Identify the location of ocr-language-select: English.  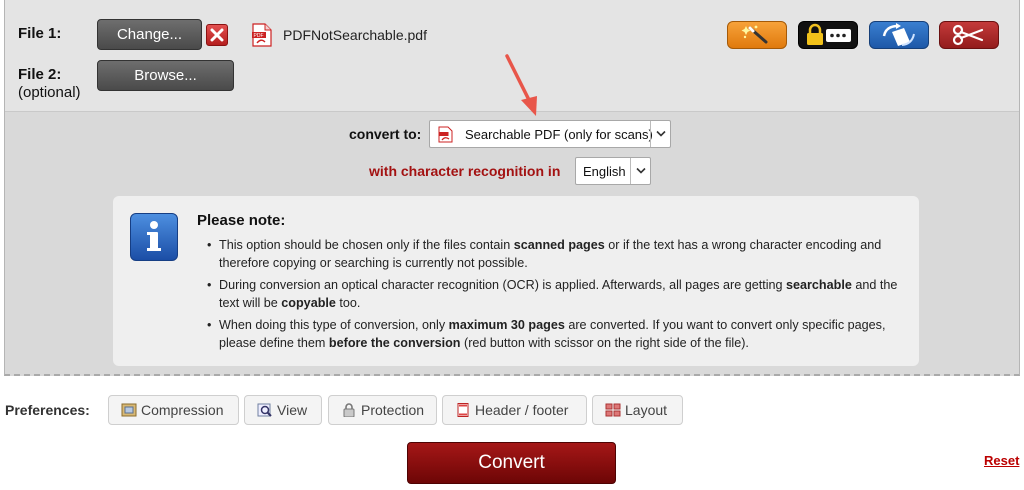
(613, 171).